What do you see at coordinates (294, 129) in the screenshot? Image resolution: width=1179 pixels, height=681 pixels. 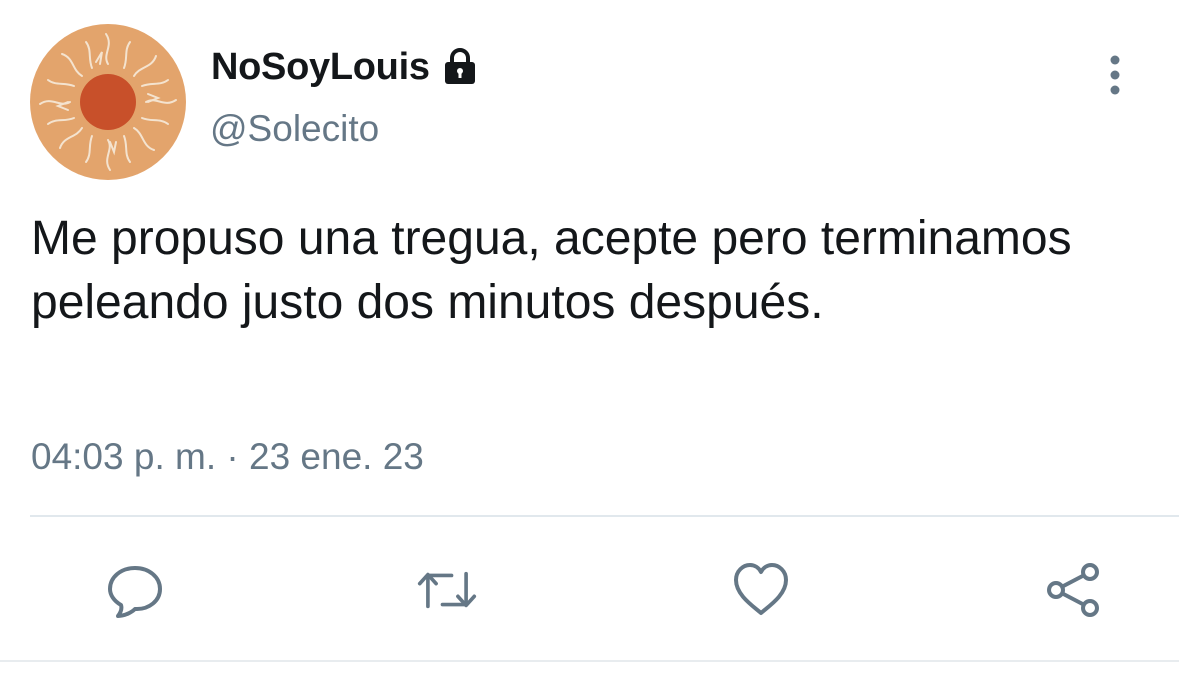 I see `user-handle: @Solecito` at bounding box center [294, 129].